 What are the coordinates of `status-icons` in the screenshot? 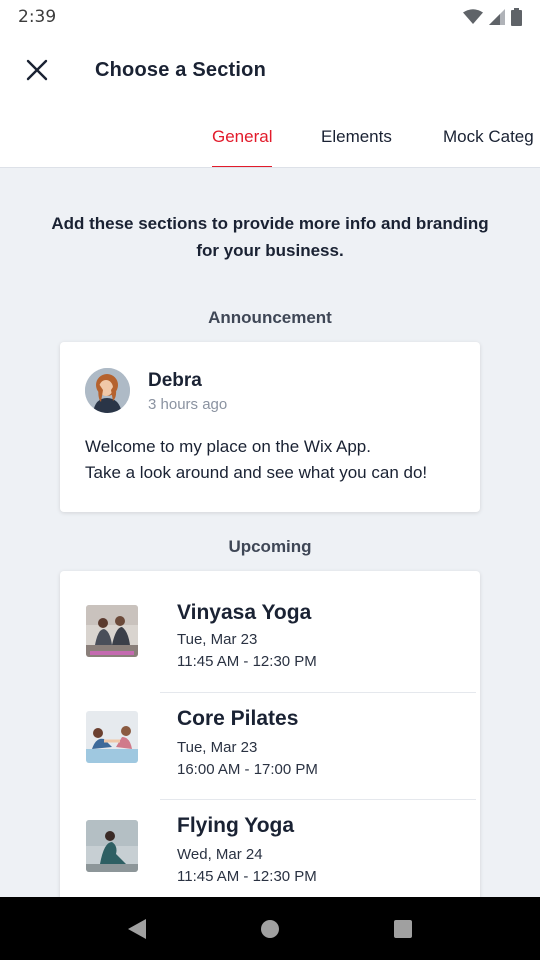 It's located at (492, 17).